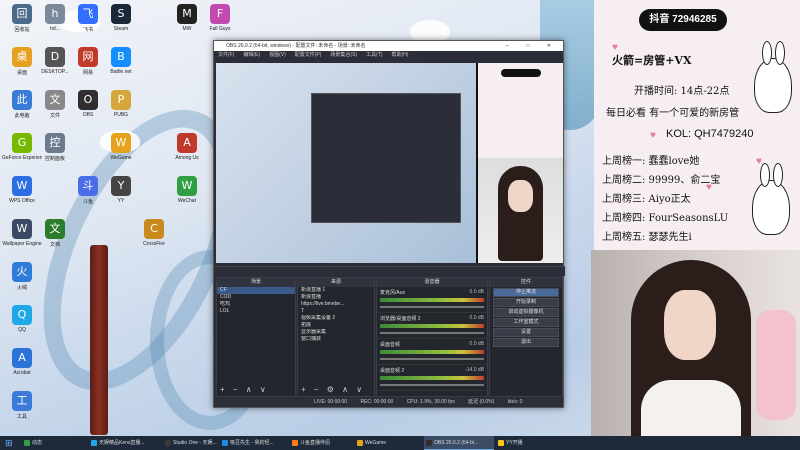  I want to click on window-controls: ─ □ ✕, so click(532, 46).